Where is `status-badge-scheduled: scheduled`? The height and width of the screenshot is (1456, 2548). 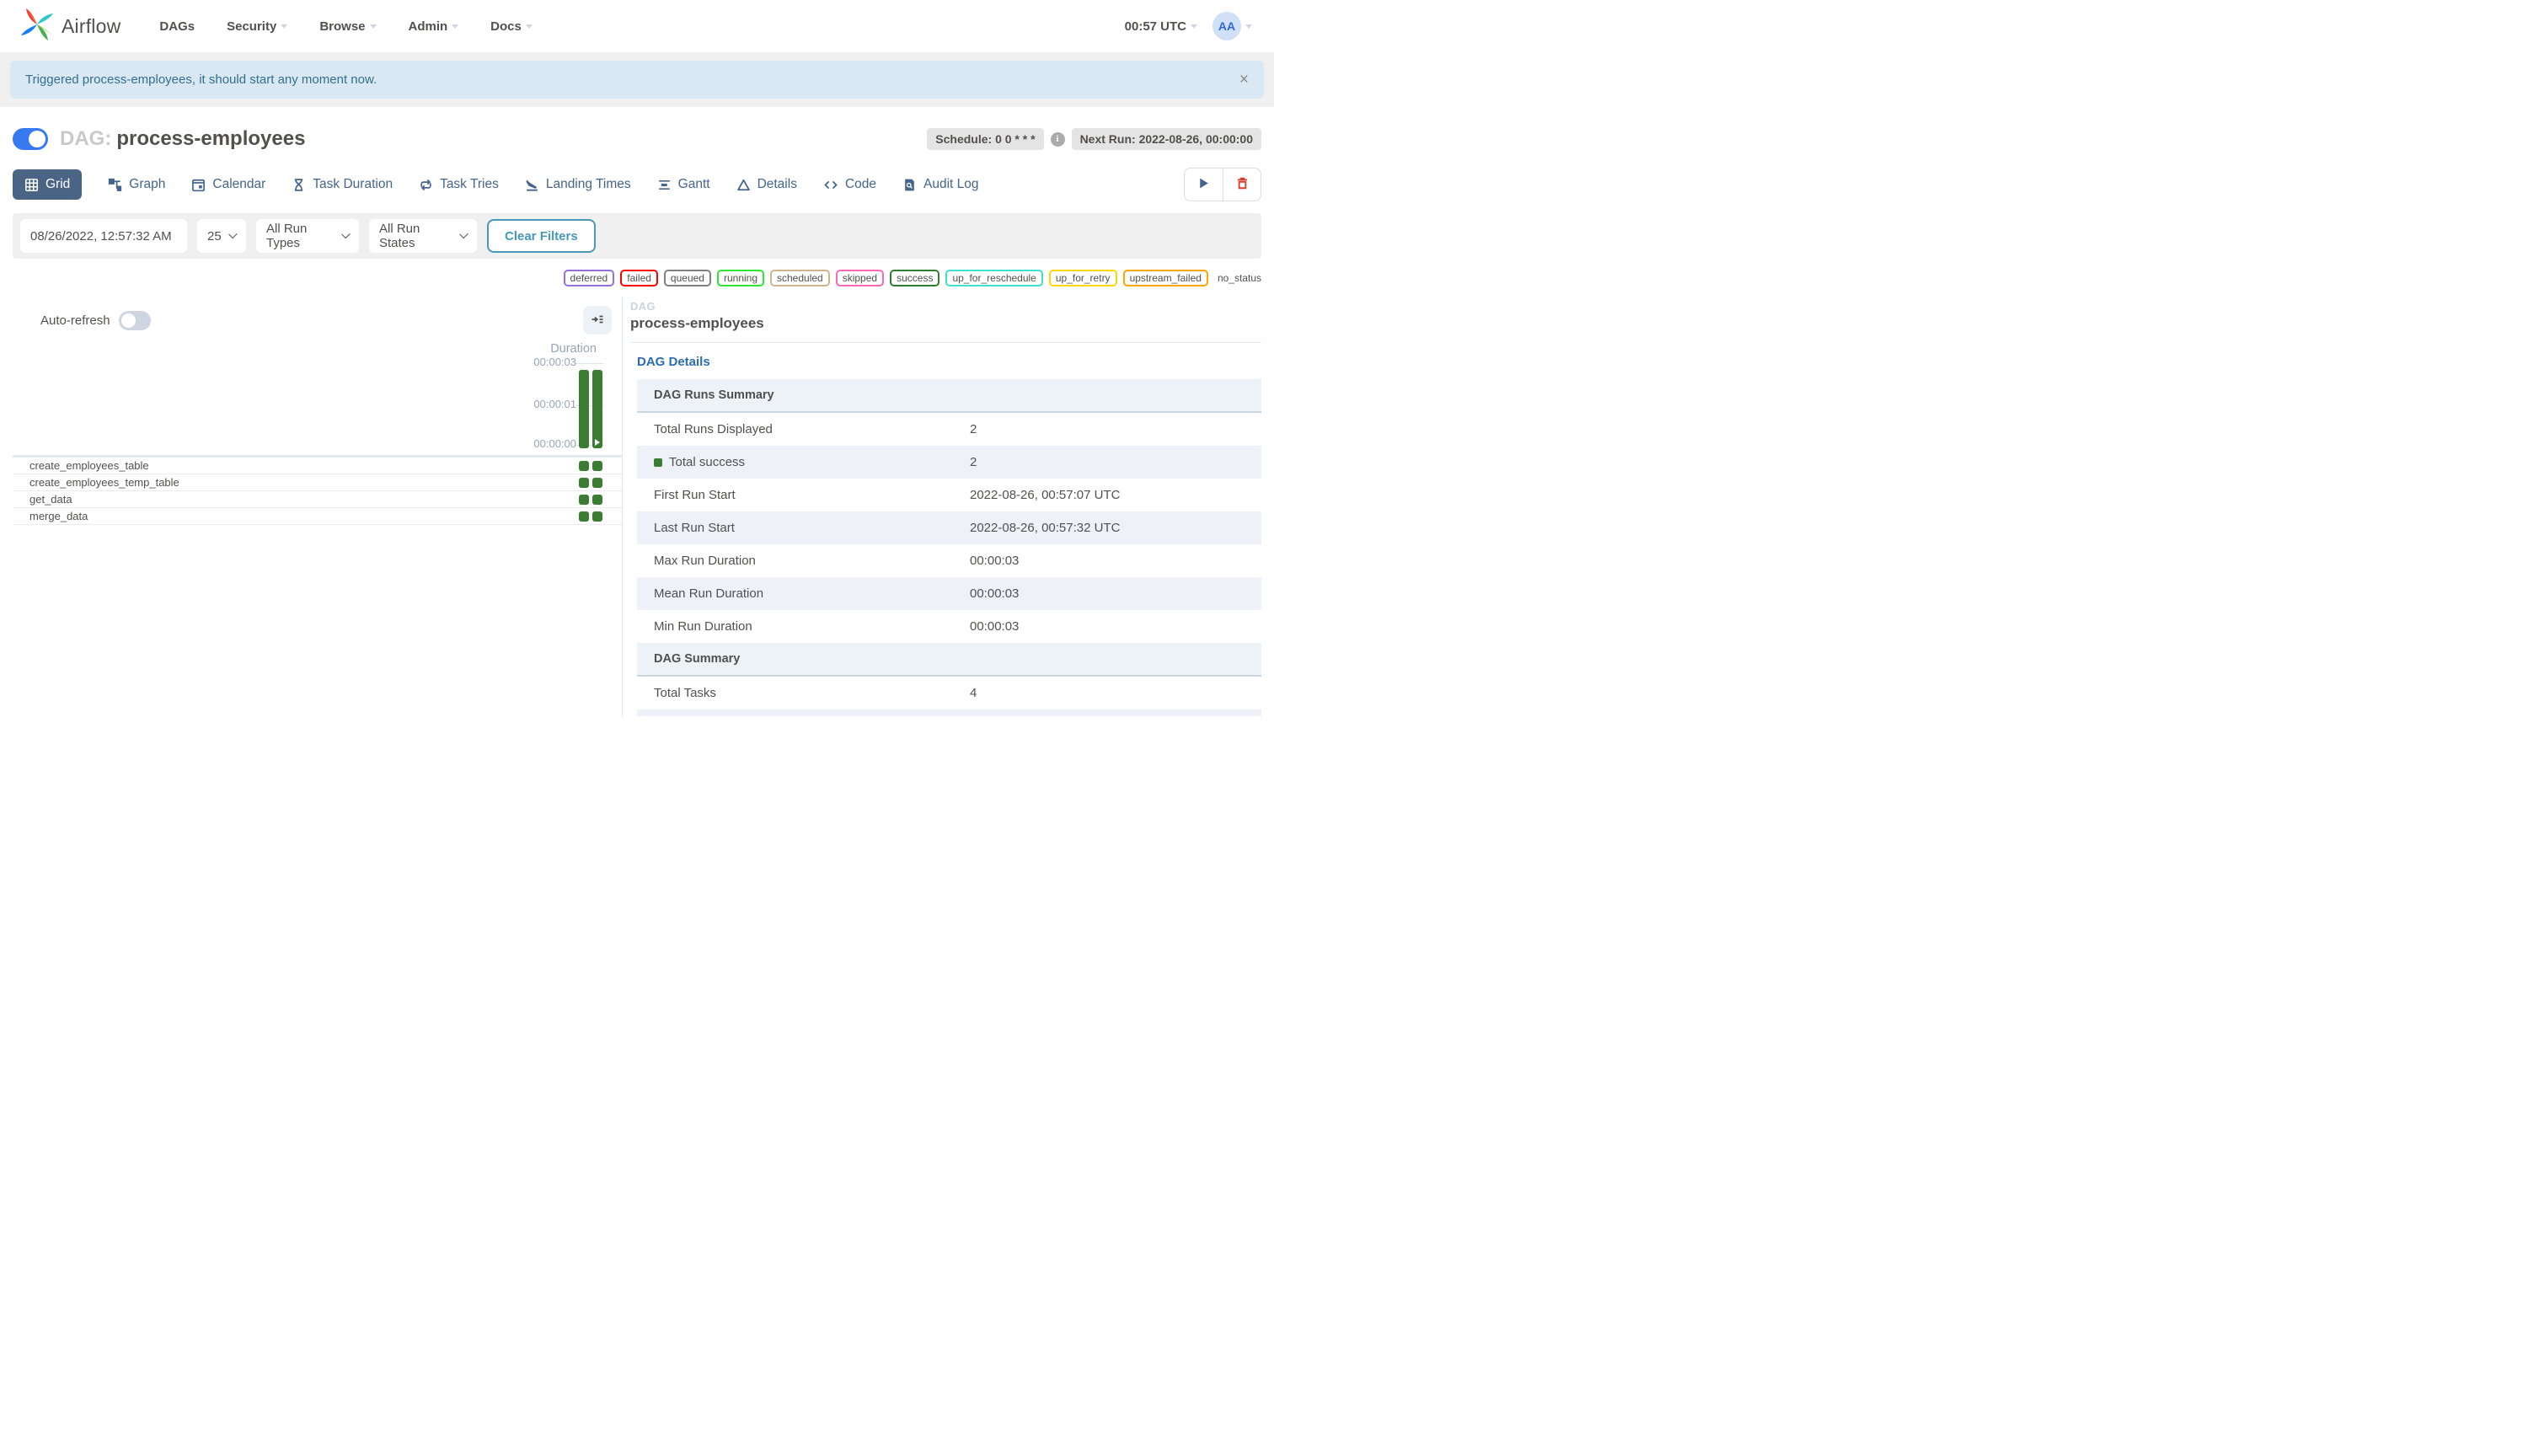
status-badge-scheduled: scheduled is located at coordinates (800, 278).